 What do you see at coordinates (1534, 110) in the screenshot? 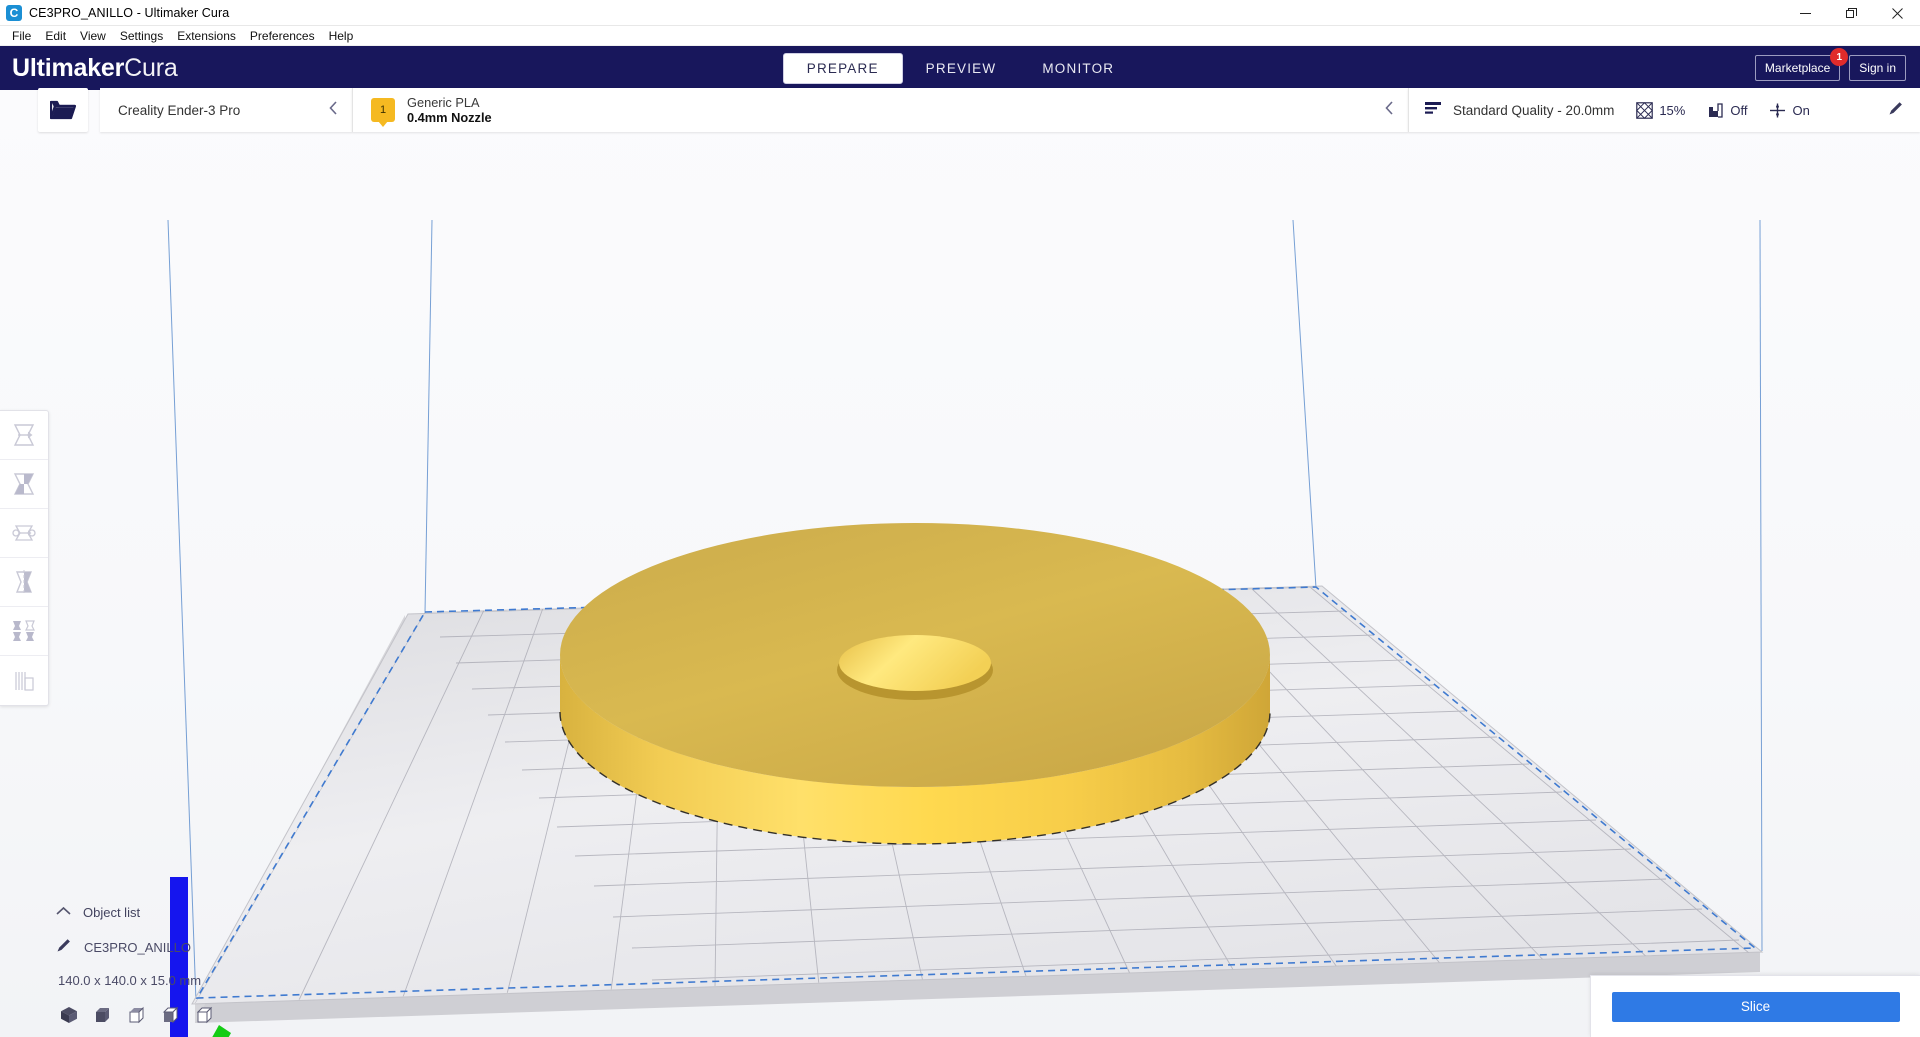
I see `profile-name: Standard Quality - 20.0mm` at bounding box center [1534, 110].